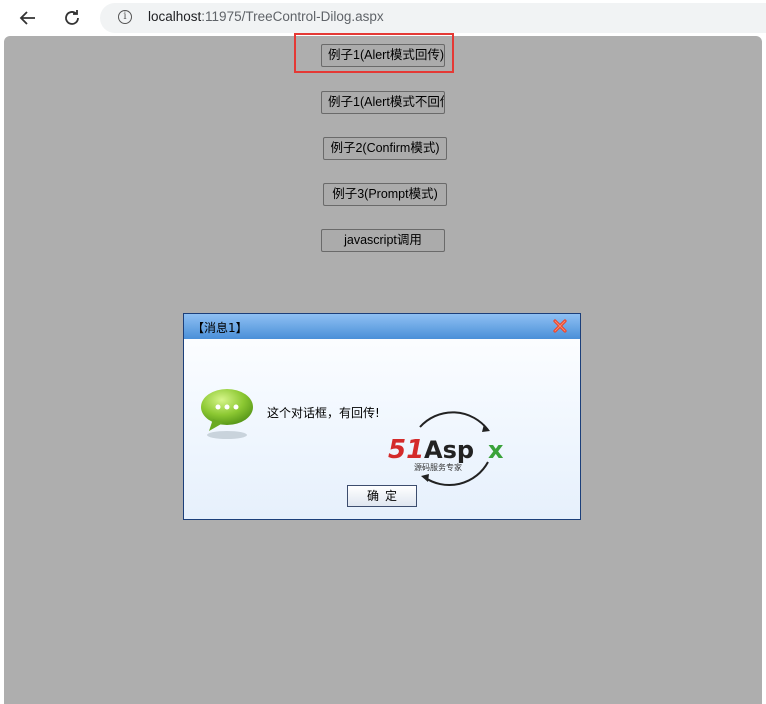 The height and width of the screenshot is (704, 766). Describe the element at coordinates (764, 370) in the screenshot. I see `page-edge` at that location.